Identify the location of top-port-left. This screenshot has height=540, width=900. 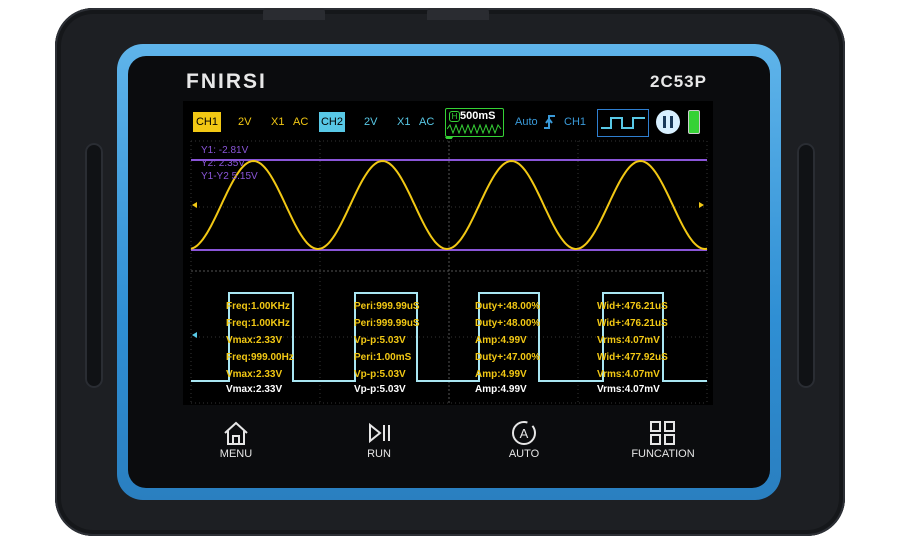
(294, 14).